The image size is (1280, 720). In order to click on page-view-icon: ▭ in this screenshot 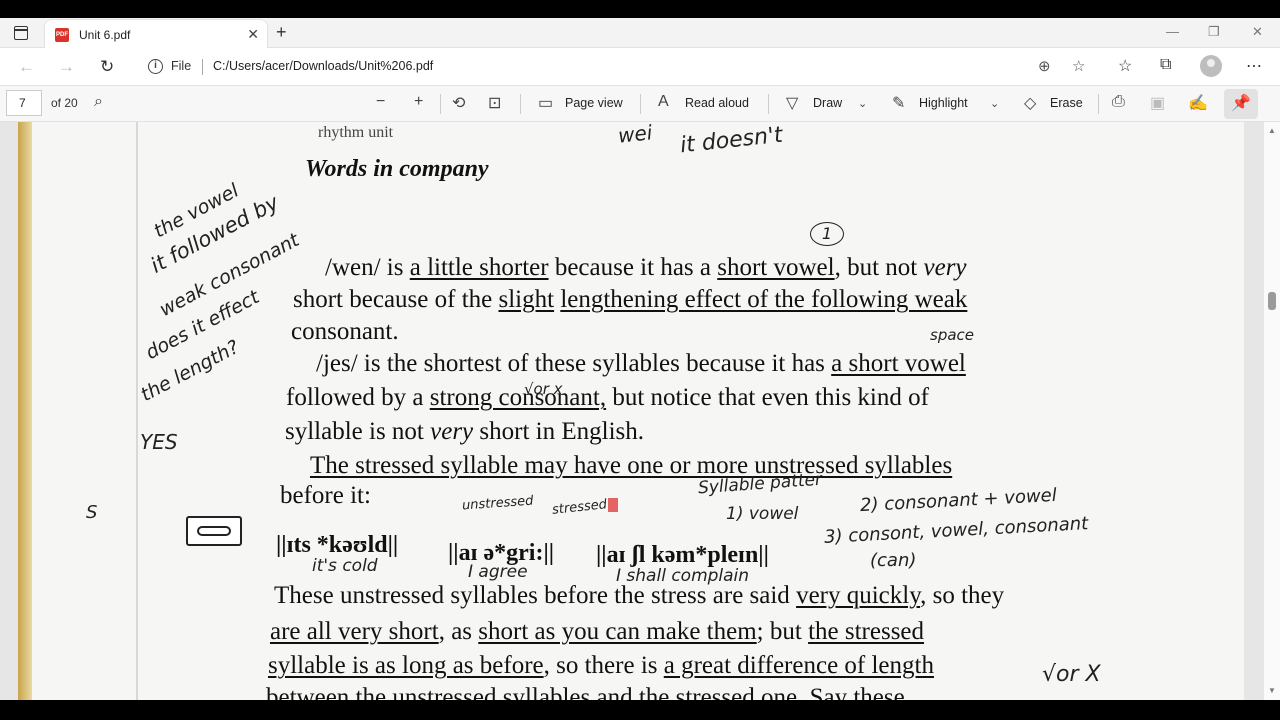, I will do `click(545, 103)`.